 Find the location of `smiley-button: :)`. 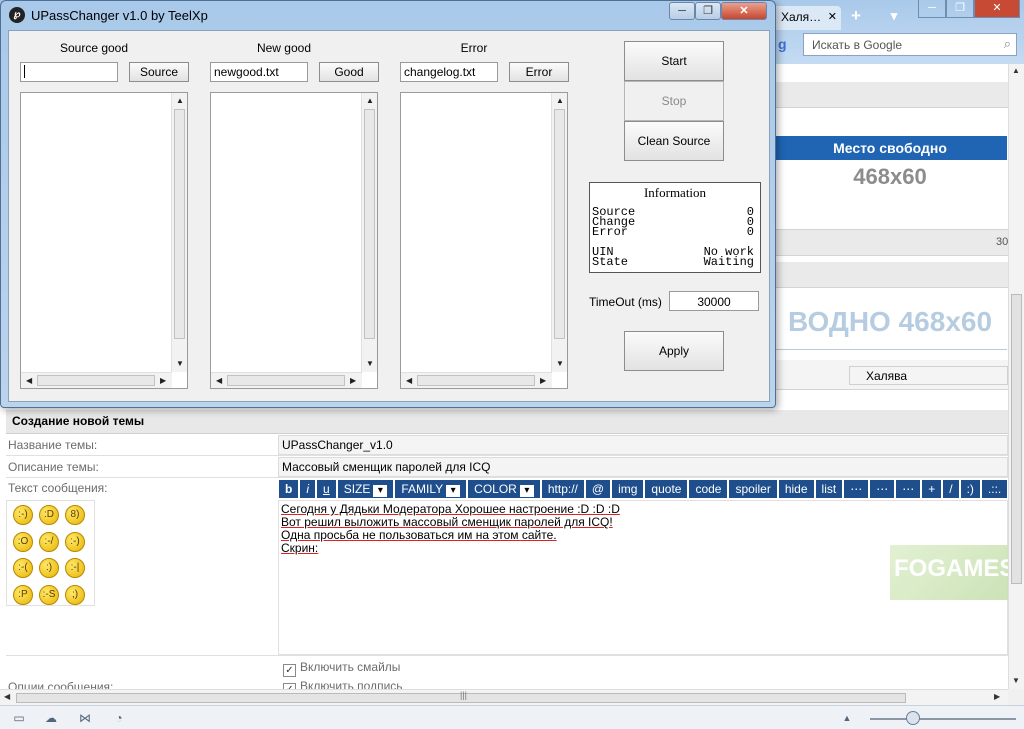

smiley-button: :) is located at coordinates (970, 489).